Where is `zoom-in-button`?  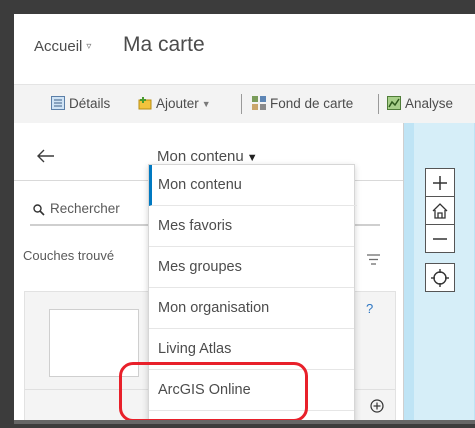
zoom-in-button is located at coordinates (440, 182).